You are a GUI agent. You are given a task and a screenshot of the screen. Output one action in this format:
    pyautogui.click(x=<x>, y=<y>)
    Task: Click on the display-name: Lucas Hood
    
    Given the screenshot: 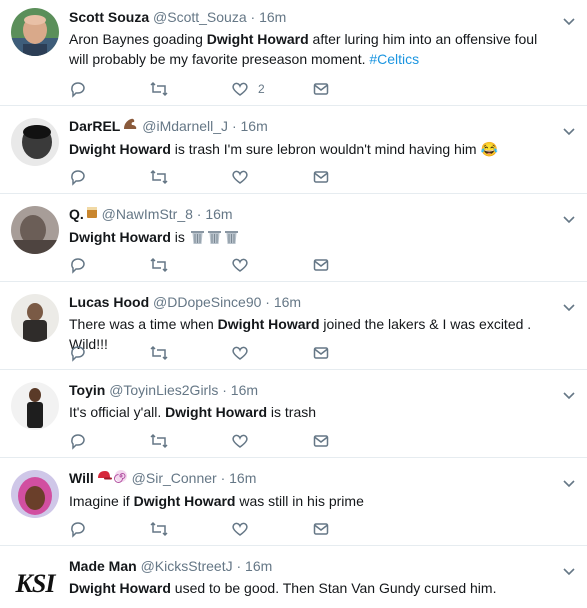 What is the action you would take?
    pyautogui.click(x=109, y=302)
    